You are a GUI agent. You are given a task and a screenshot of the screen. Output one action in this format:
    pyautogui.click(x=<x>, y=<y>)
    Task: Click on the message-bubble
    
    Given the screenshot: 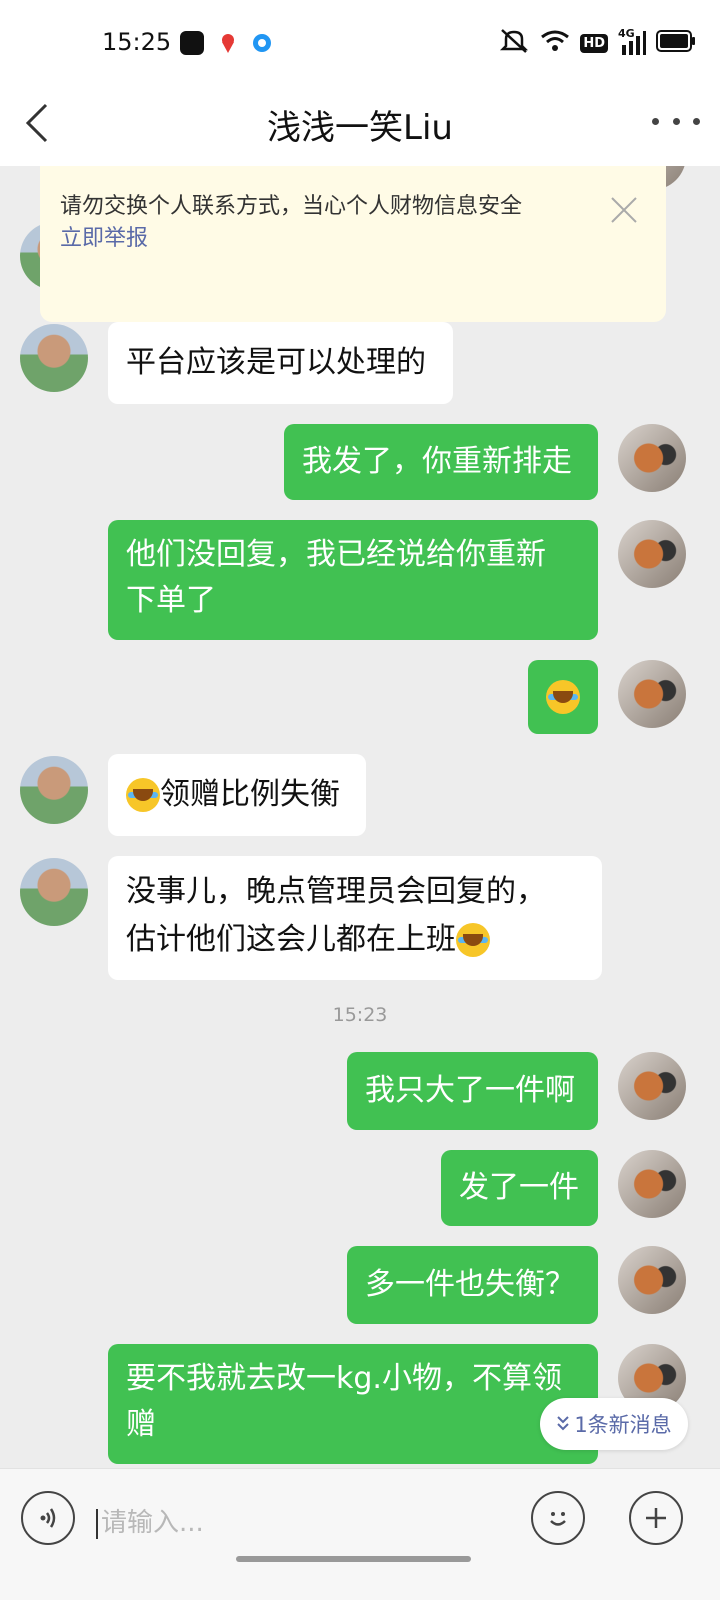 What is the action you would take?
    pyautogui.click(x=563, y=697)
    